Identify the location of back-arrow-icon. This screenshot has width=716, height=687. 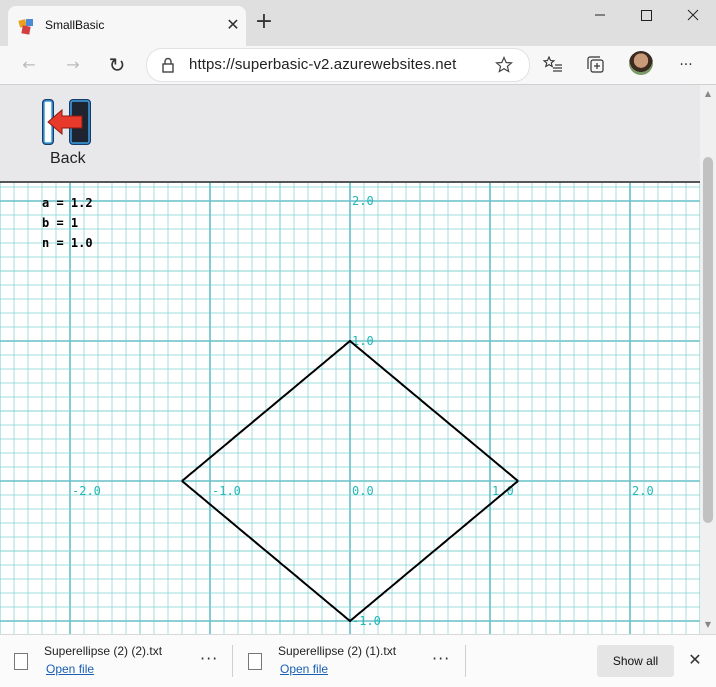
(66, 122).